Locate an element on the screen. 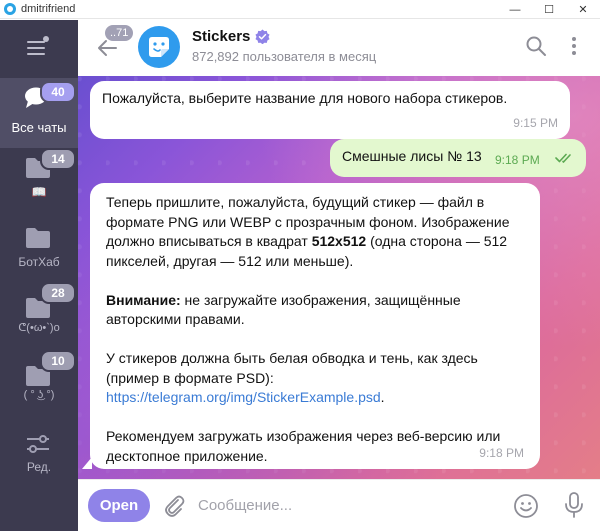 The height and width of the screenshot is (531, 600). telegram-app-icon is located at coordinates (10, 9).